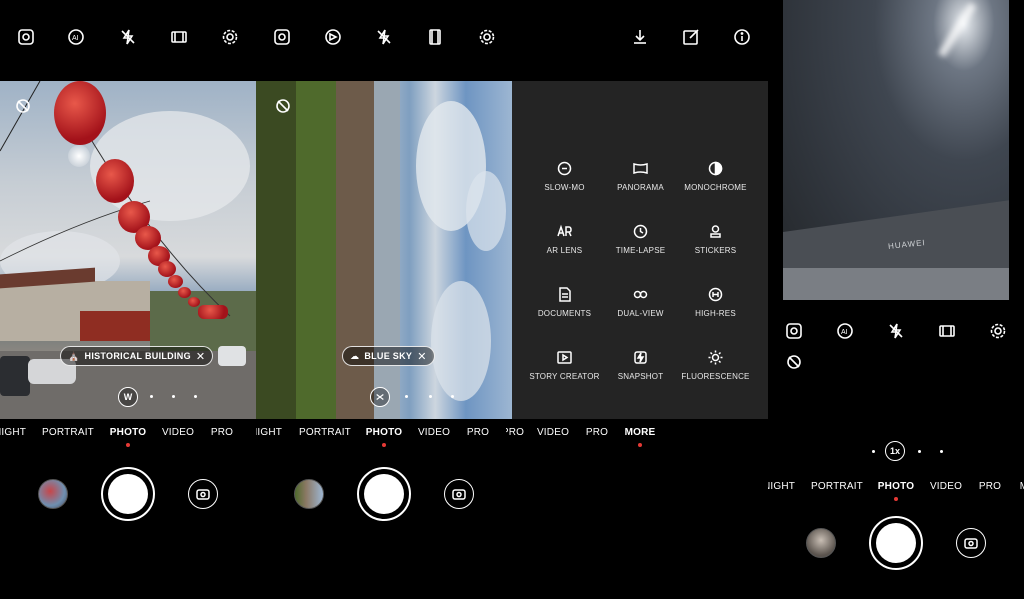 The width and height of the screenshot is (1024, 599). I want to click on scene-badge: ☁ BLUE SKY ✕, so click(388, 356).